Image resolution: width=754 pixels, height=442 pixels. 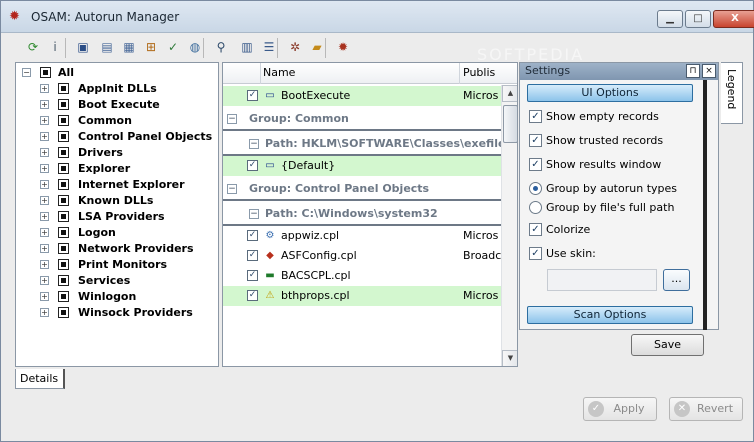 I want to click on group-row: − Group: Common, so click(x=362, y=119).